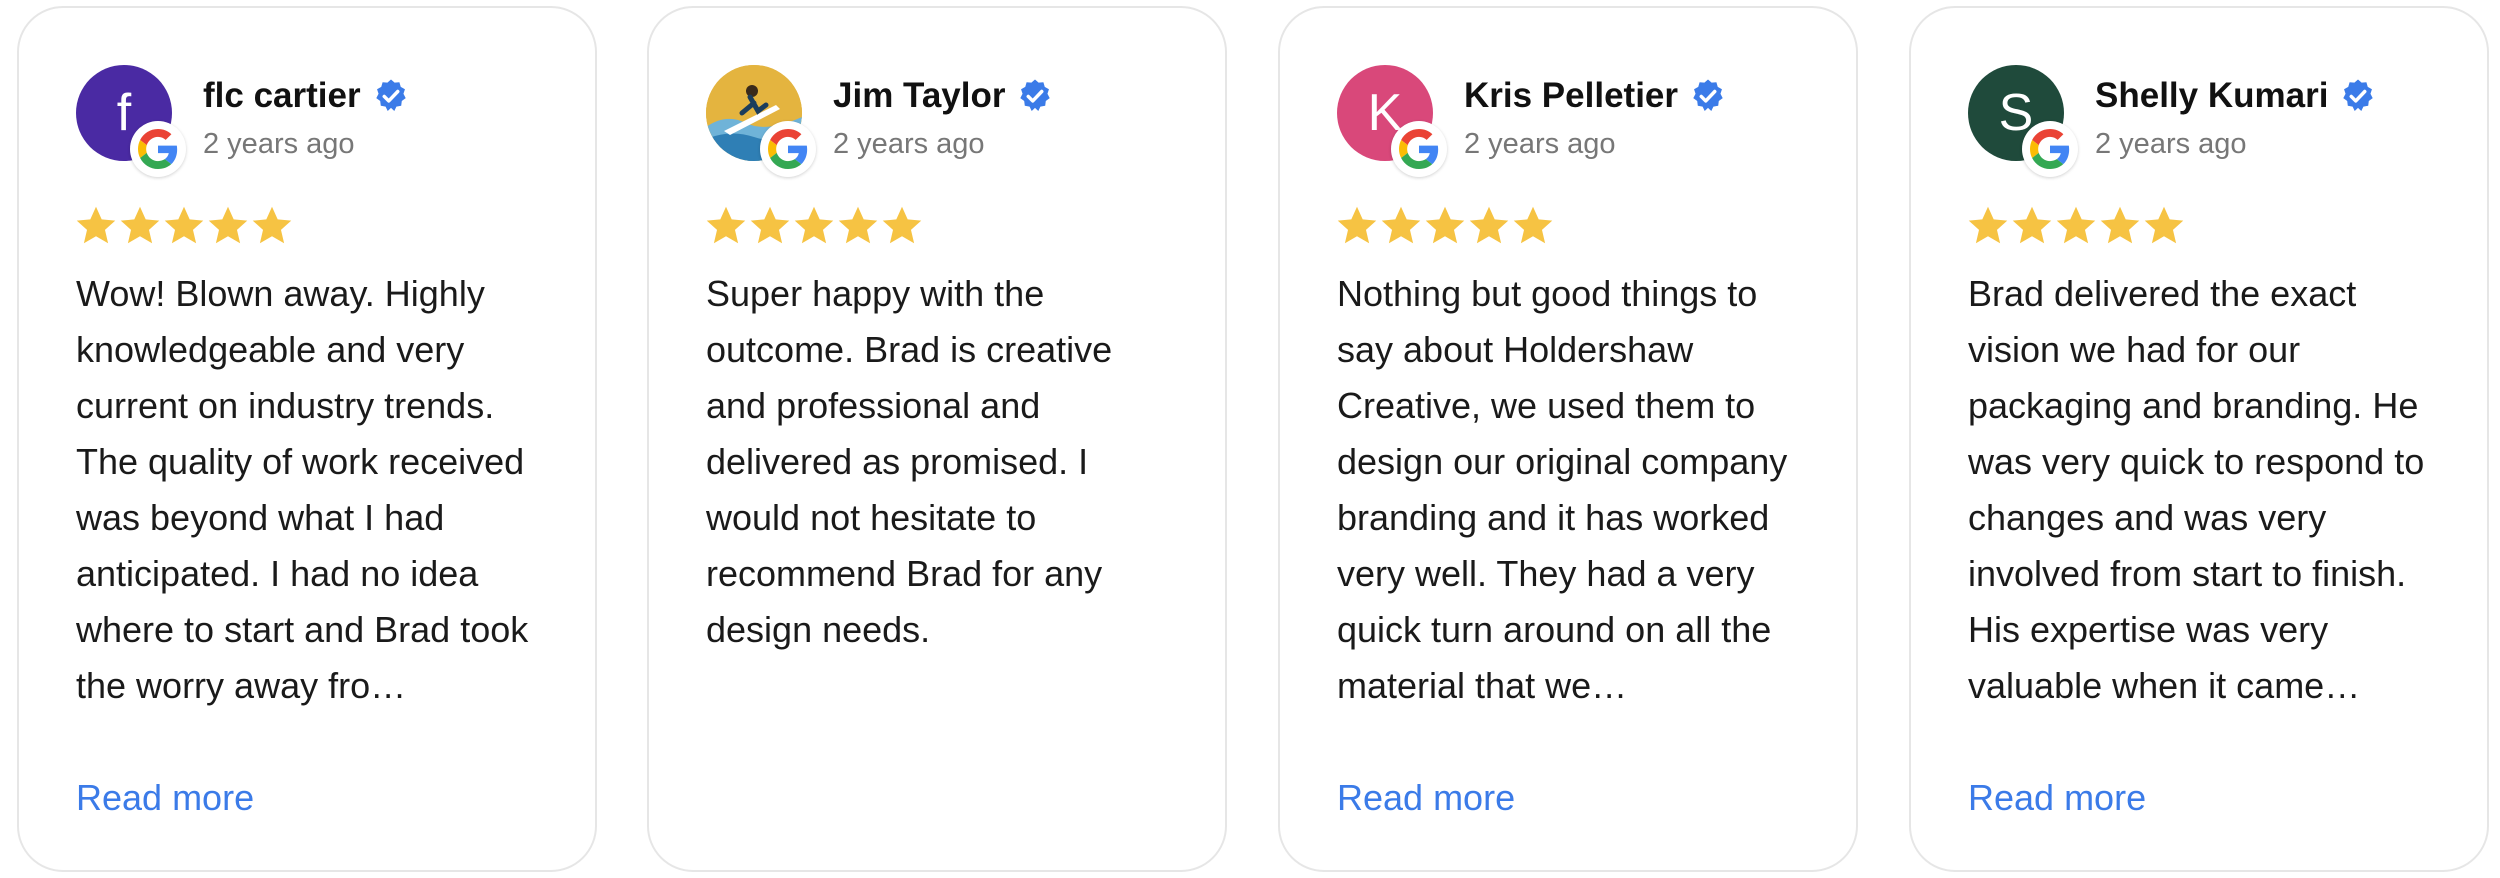 The height and width of the screenshot is (878, 2500). Describe the element at coordinates (282, 96) in the screenshot. I see `reviewer-name: flc cartier` at that location.